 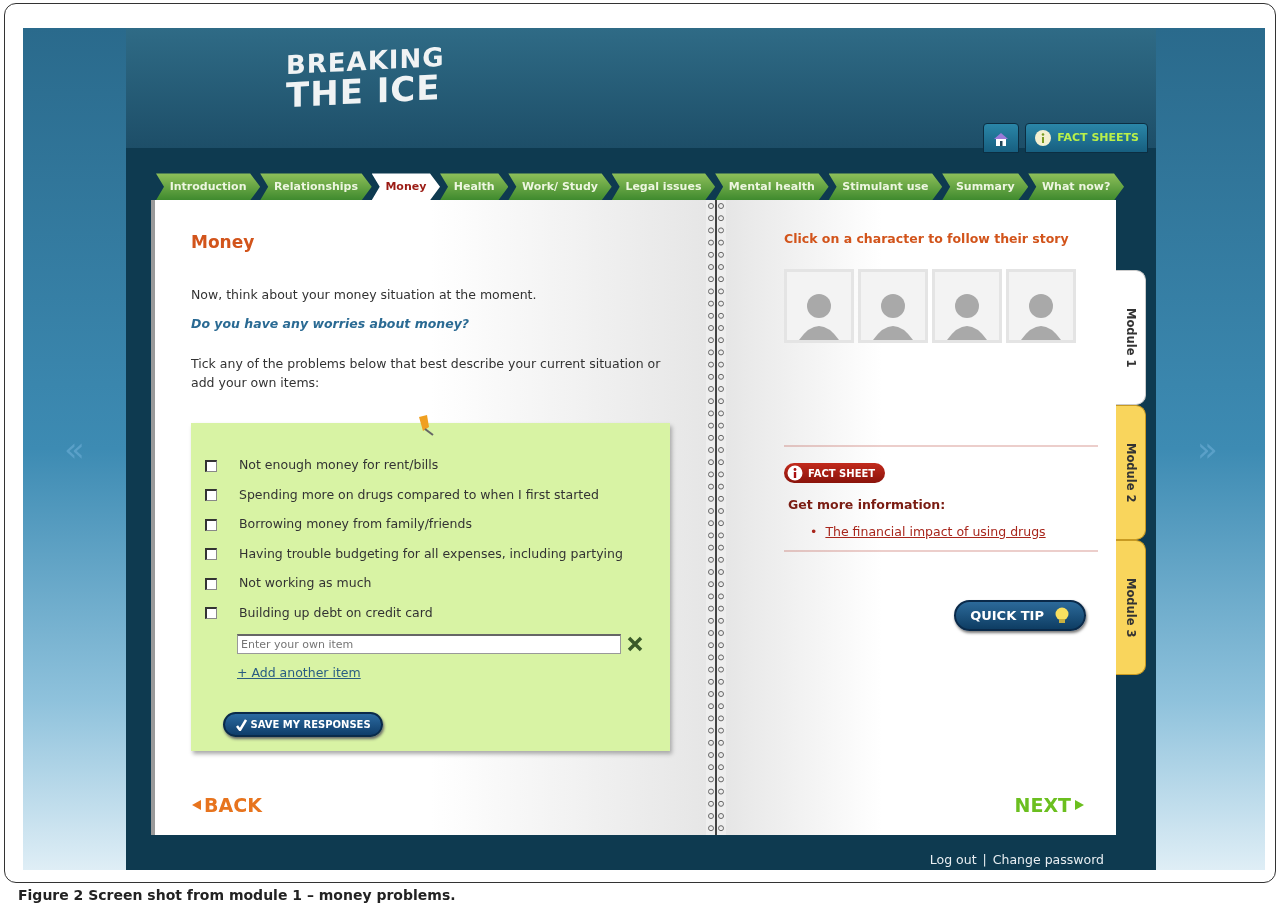 I want to click on save-responses-button: SAVE MY RESPONSES, so click(x=303, y=724).